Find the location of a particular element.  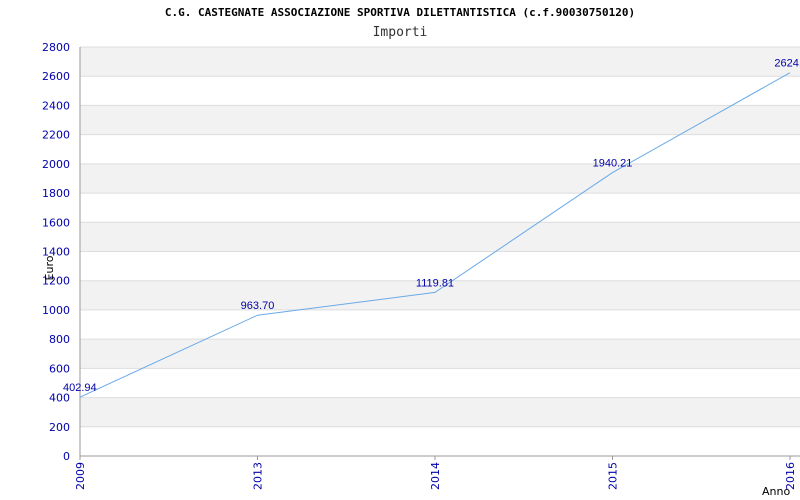

data-label: 1940.21 is located at coordinates (613, 164).